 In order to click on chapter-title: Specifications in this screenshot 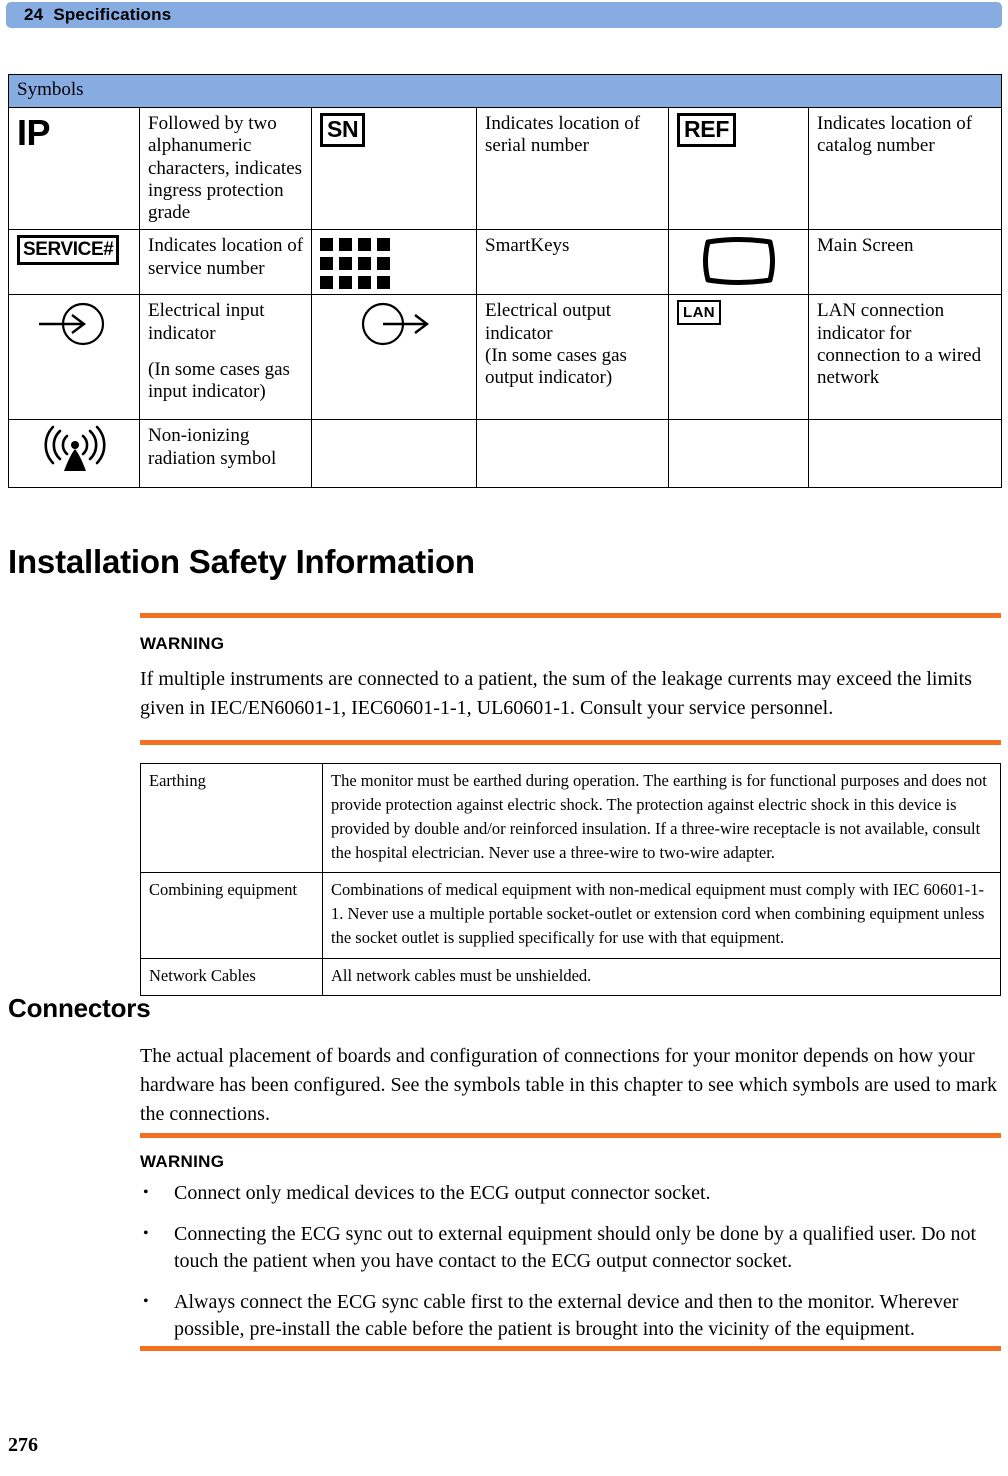, I will do `click(112, 14)`.